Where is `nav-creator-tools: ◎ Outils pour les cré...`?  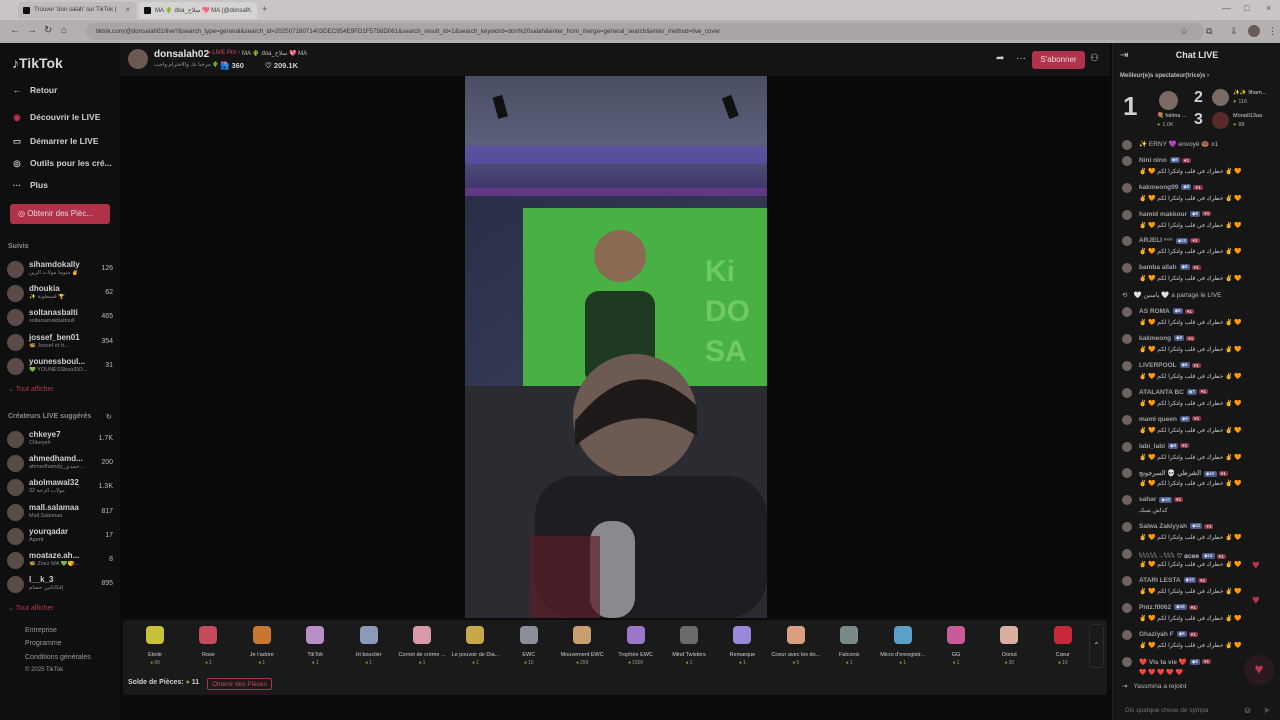 nav-creator-tools: ◎ Outils pour les cré... is located at coordinates (60, 163).